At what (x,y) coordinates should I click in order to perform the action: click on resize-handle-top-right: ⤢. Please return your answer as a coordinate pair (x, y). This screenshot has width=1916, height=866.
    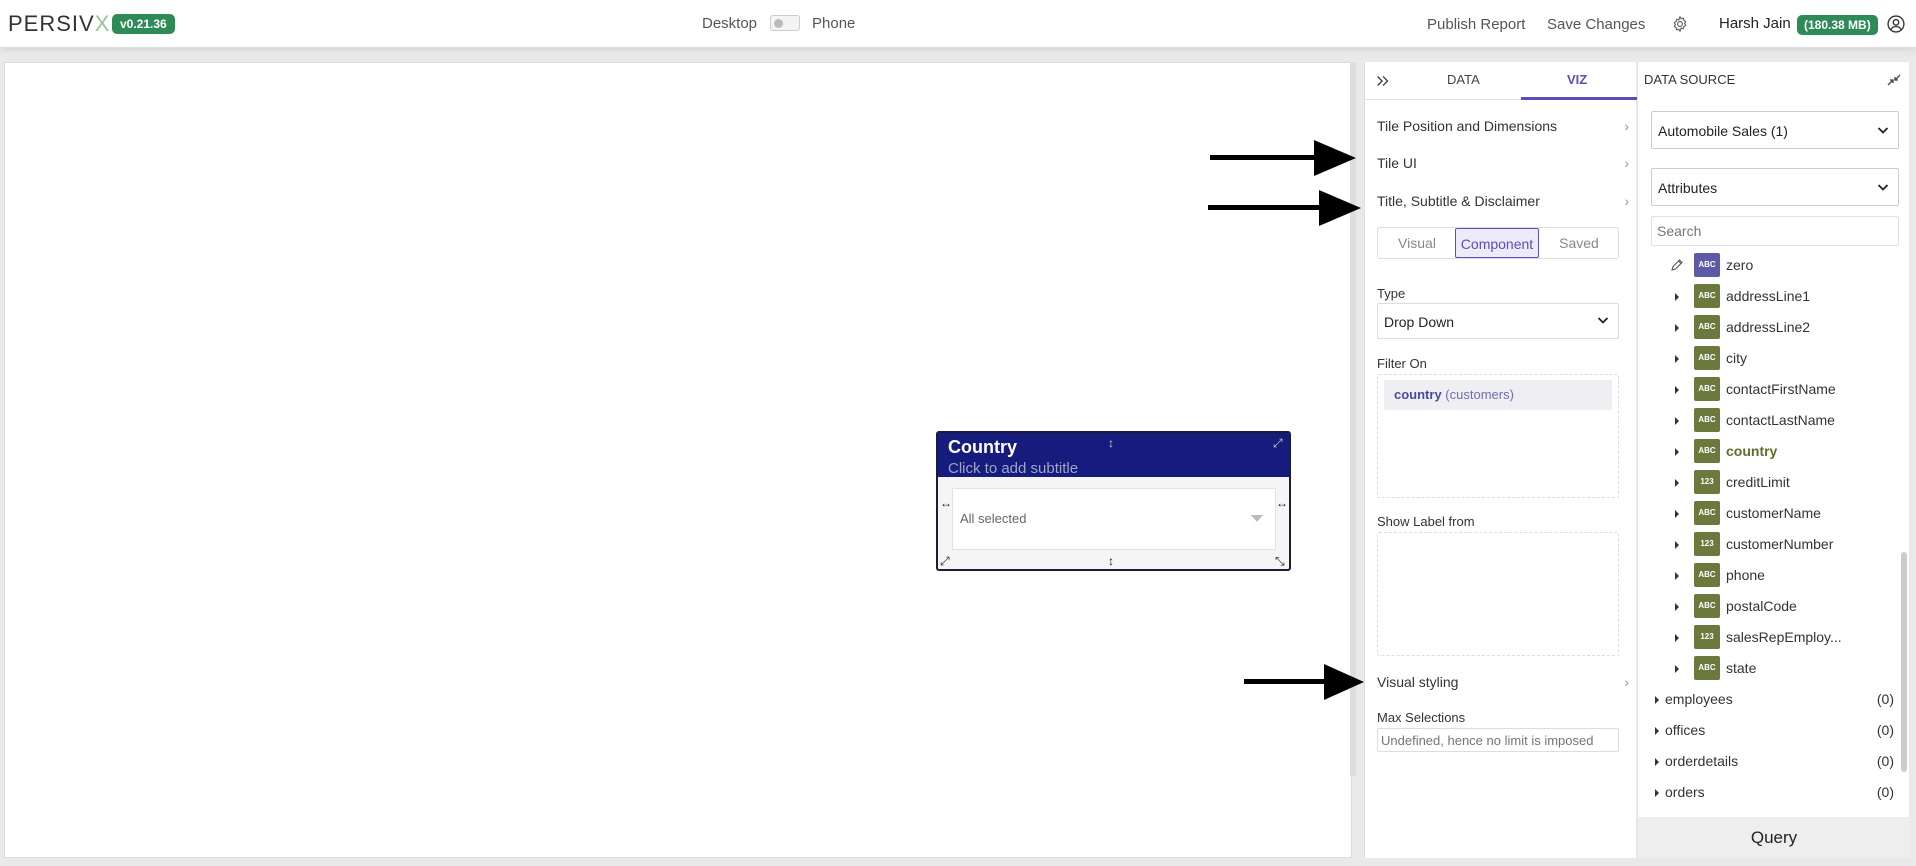
    Looking at the image, I should click on (1278, 443).